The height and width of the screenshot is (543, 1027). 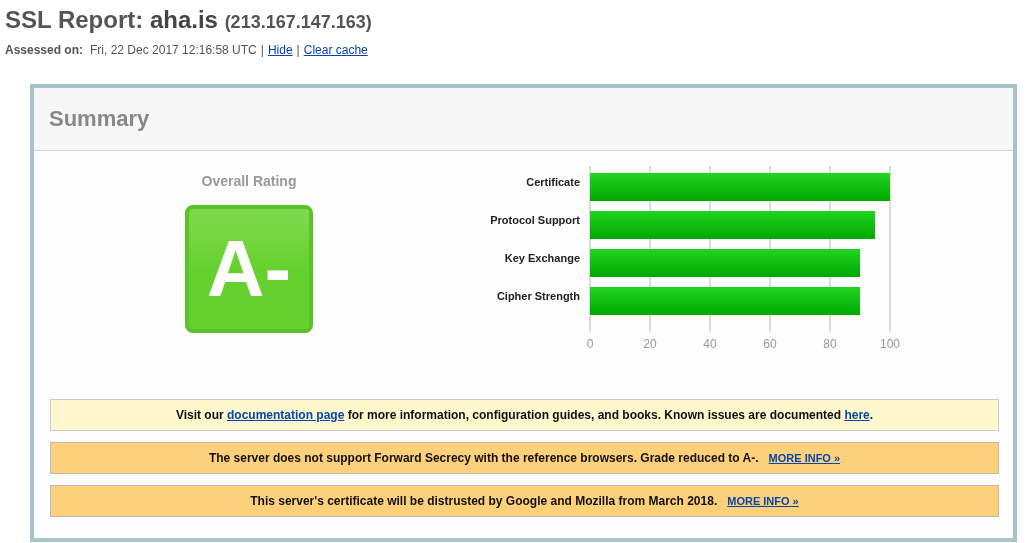 I want to click on assessed-date: Fri, 22 Dec 2017 12:16:58 UTC, so click(x=173, y=50).